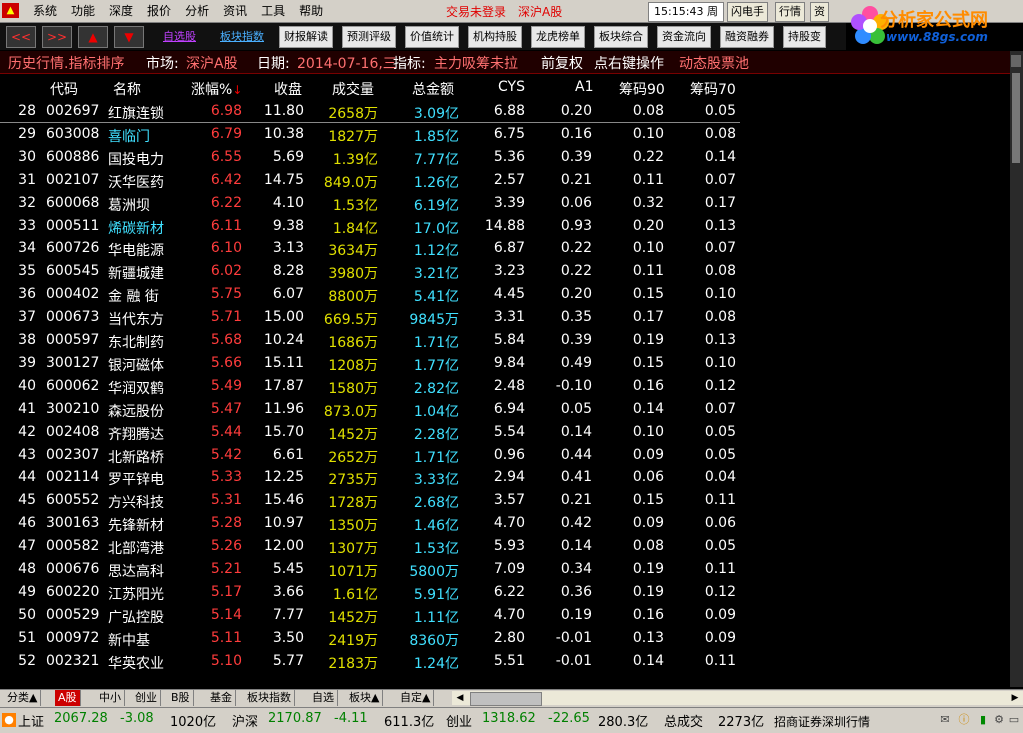  I want to click on value-stats-button: 价值统计, so click(432, 37).